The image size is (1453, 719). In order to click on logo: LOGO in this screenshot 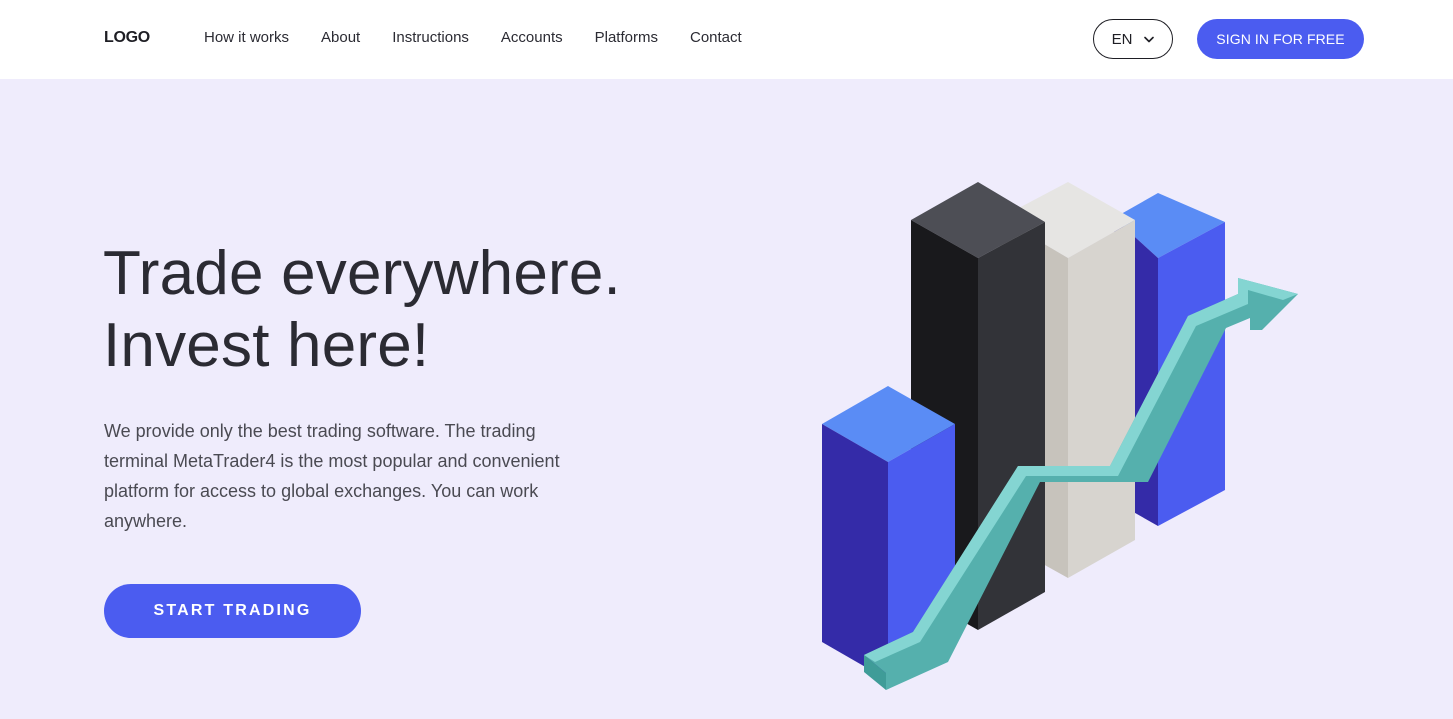, I will do `click(127, 38)`.